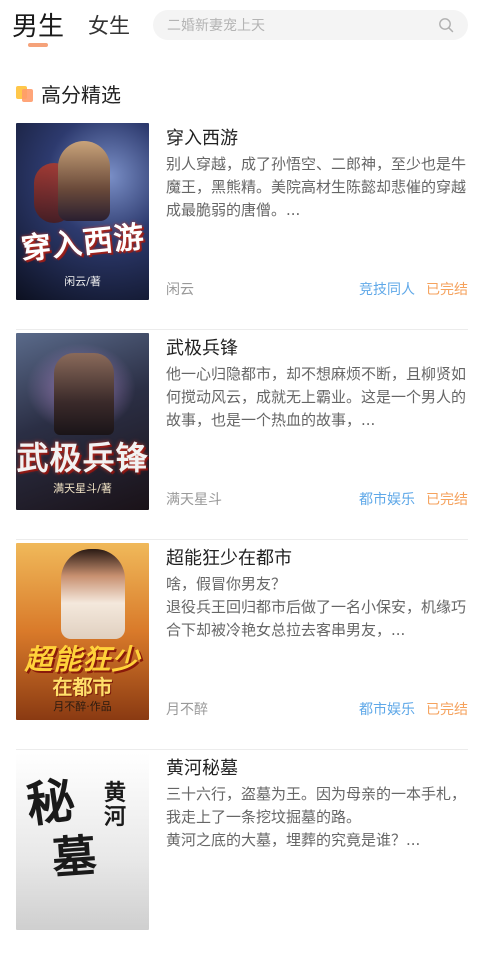  What do you see at coordinates (310, 25) in the screenshot?
I see `search-input: 二婚新妻宠上天` at bounding box center [310, 25].